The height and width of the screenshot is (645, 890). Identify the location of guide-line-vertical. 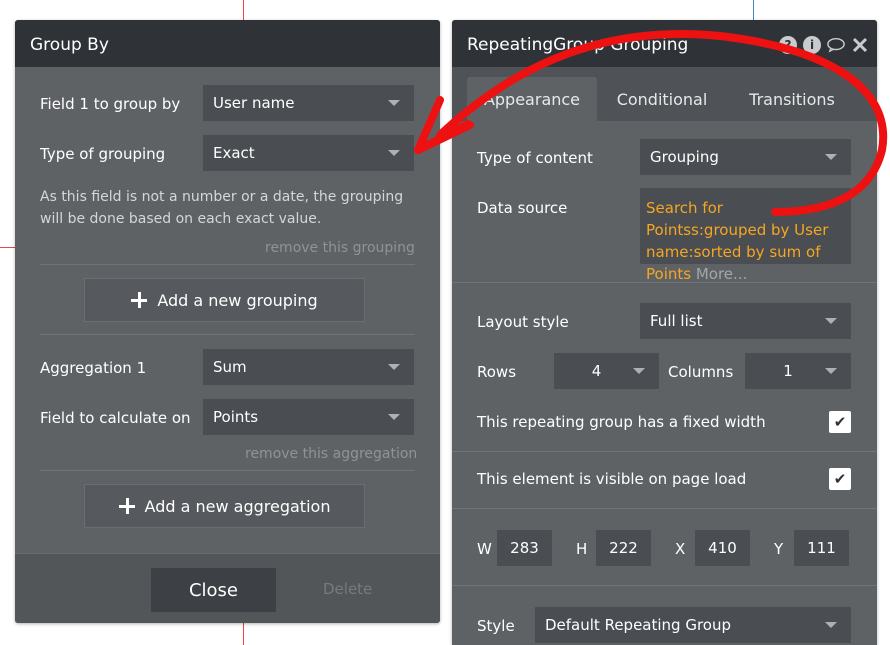
(243, 11).